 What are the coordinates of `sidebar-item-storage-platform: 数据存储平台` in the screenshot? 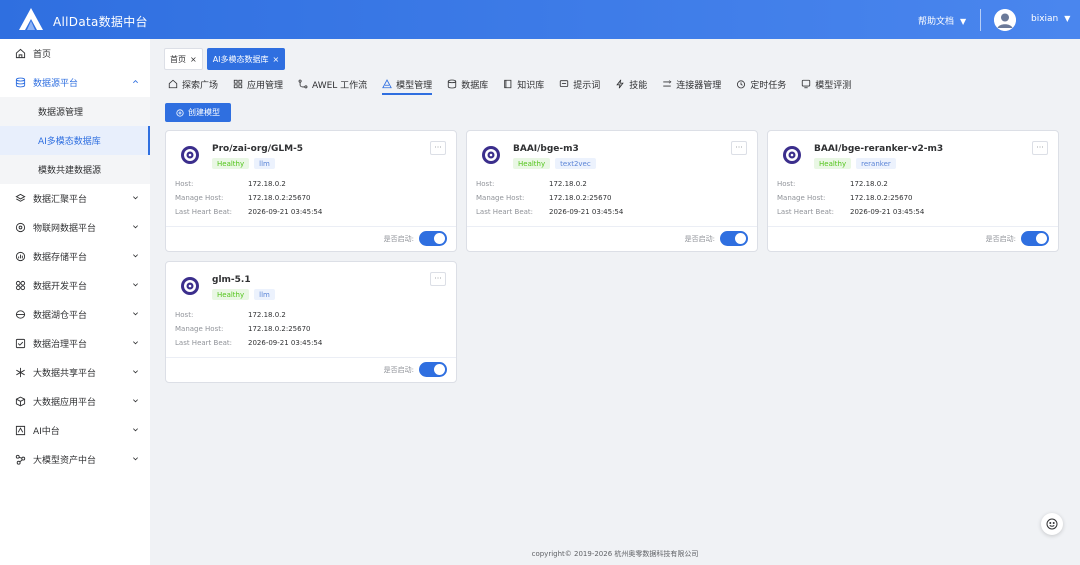 It's located at (75, 256).